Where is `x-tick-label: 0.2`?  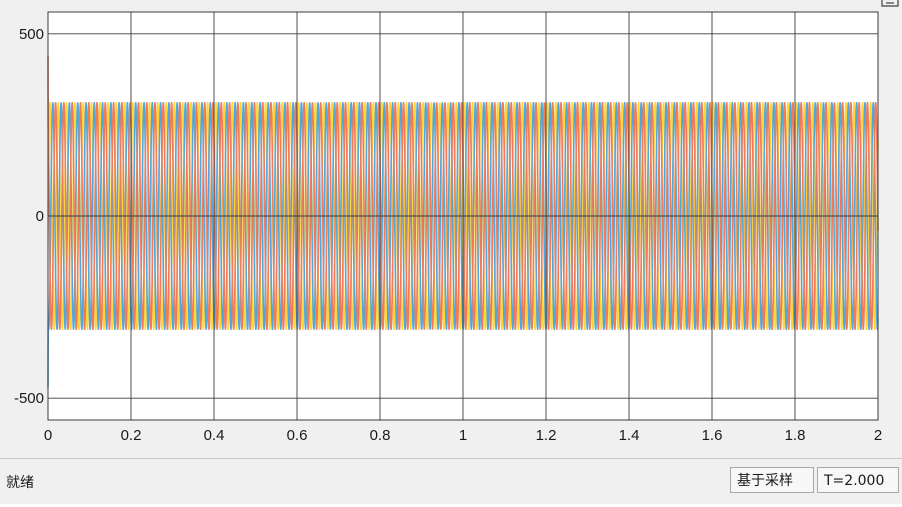 x-tick-label: 0.2 is located at coordinates (131, 435).